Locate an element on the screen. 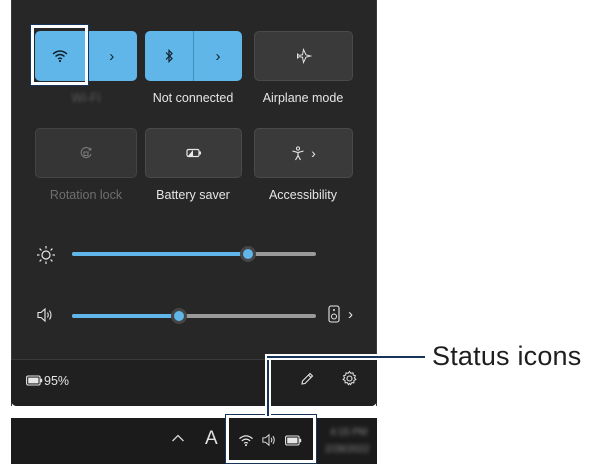  battery-percentage: 95% is located at coordinates (57, 381).